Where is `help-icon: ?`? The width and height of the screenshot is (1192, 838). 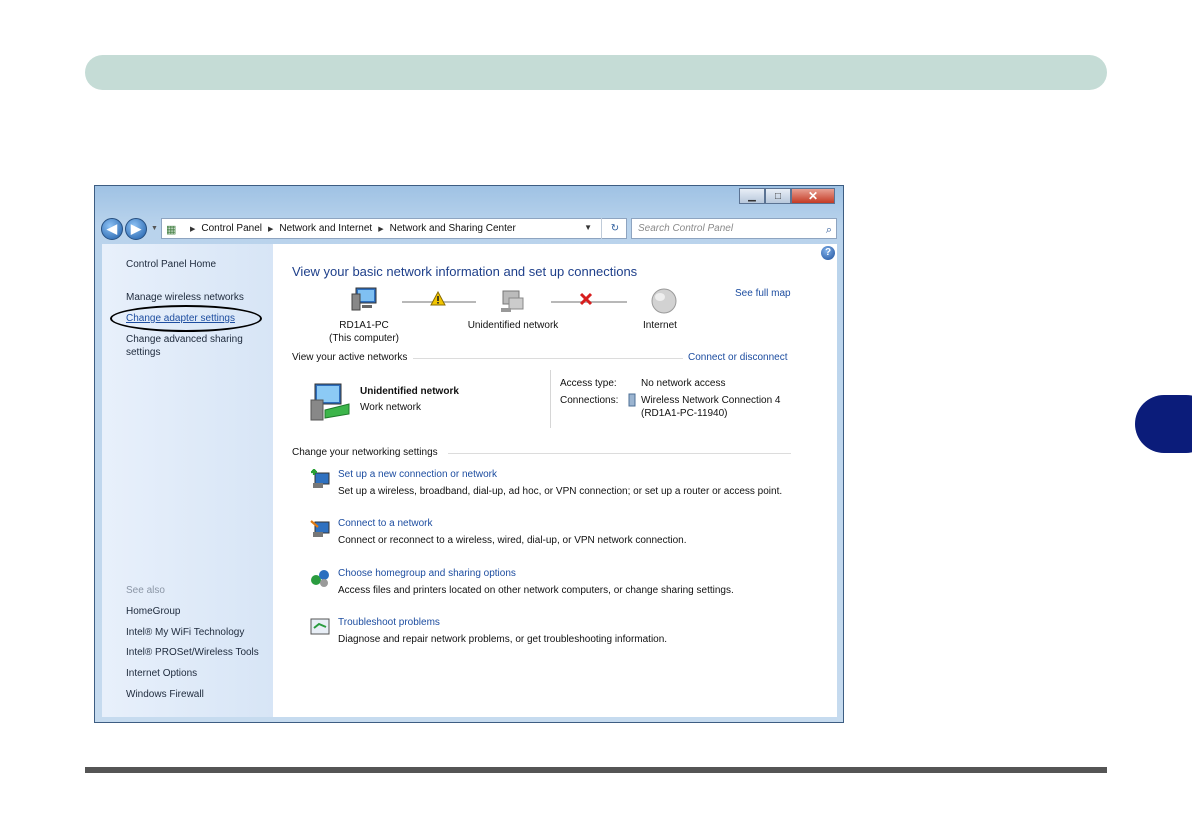 help-icon: ? is located at coordinates (828, 253).